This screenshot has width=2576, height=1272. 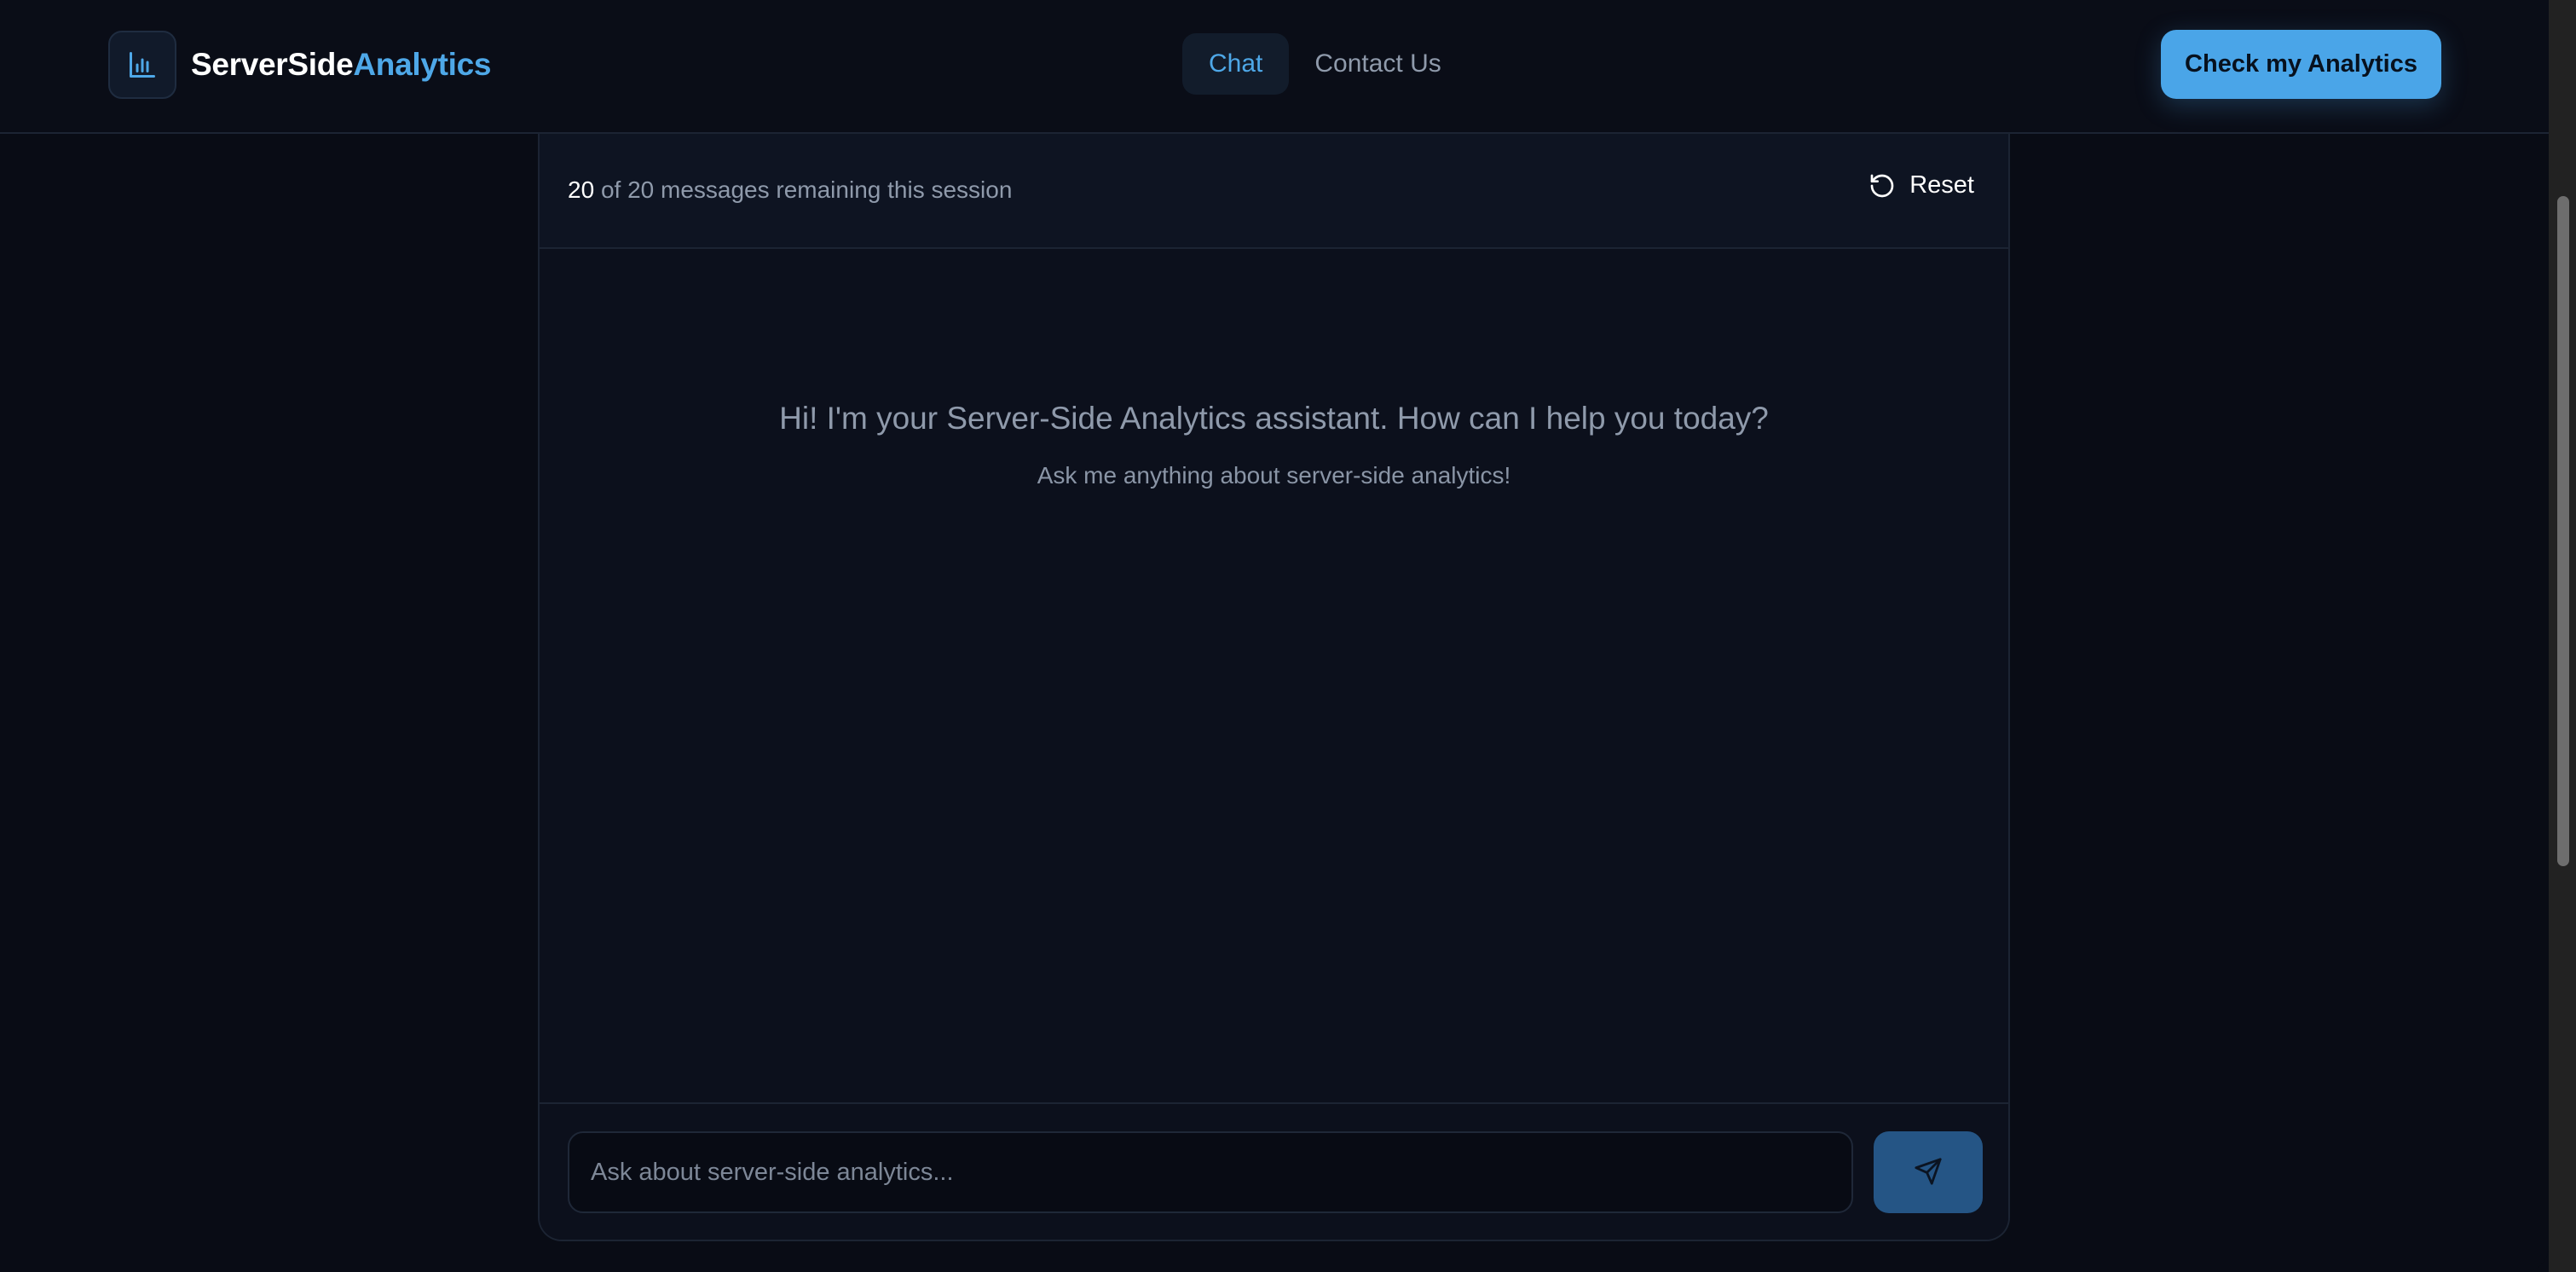 I want to click on brand-name-accent: Analytics, so click(x=422, y=65).